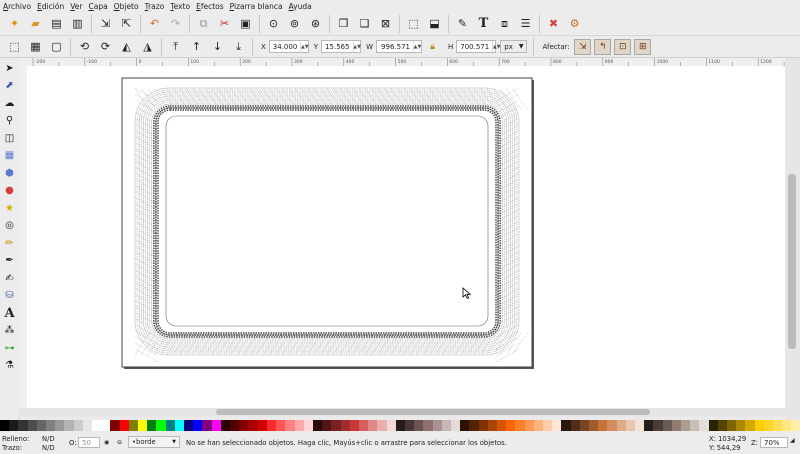 This screenshot has height=454, width=800. I want to click on opacity-spinbox: 50, so click(89, 442).